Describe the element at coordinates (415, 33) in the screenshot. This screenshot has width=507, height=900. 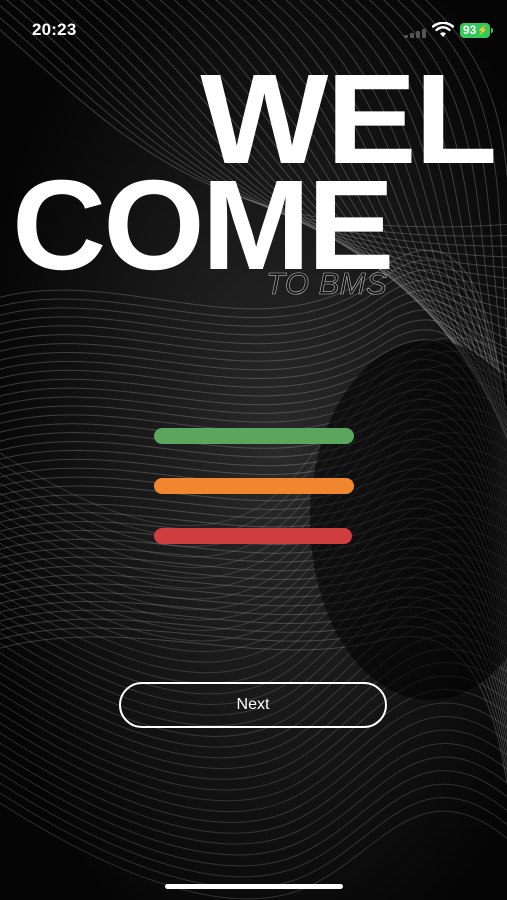
I see `signal-icon` at that location.